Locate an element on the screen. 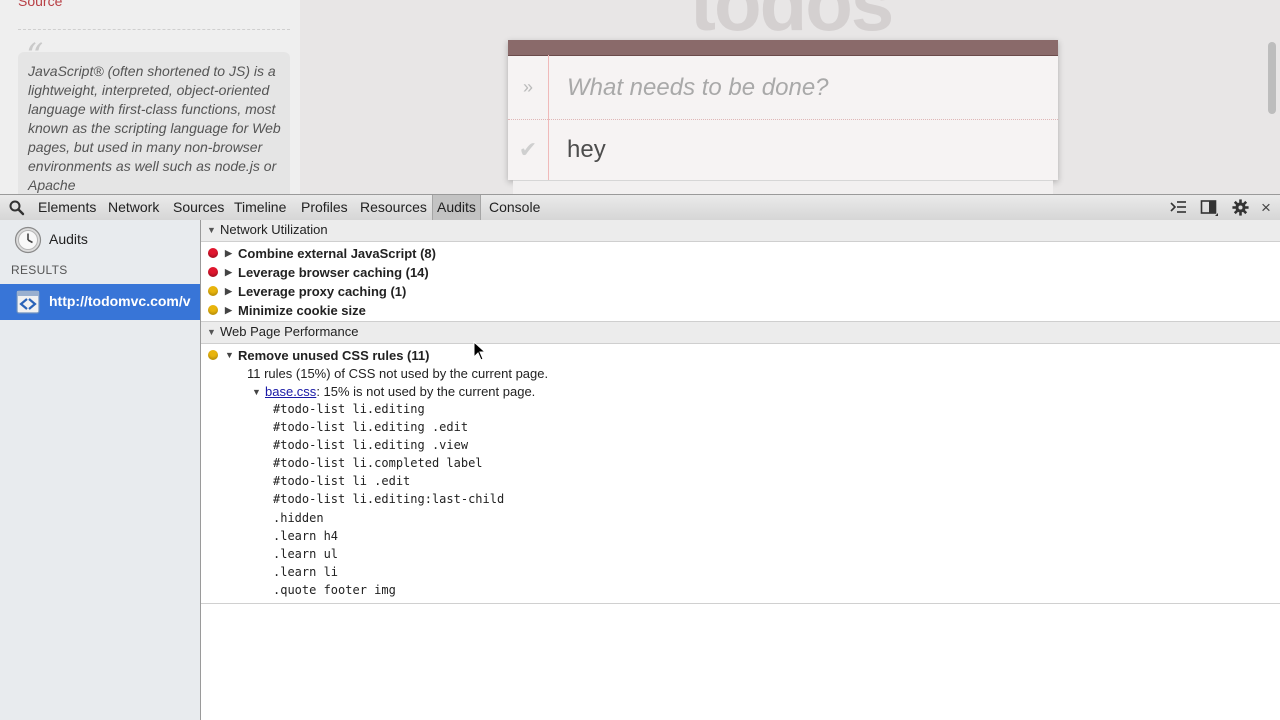 Image resolution: width=1280 pixels, height=720 pixels. page-scrollbar is located at coordinates (1272, 78).